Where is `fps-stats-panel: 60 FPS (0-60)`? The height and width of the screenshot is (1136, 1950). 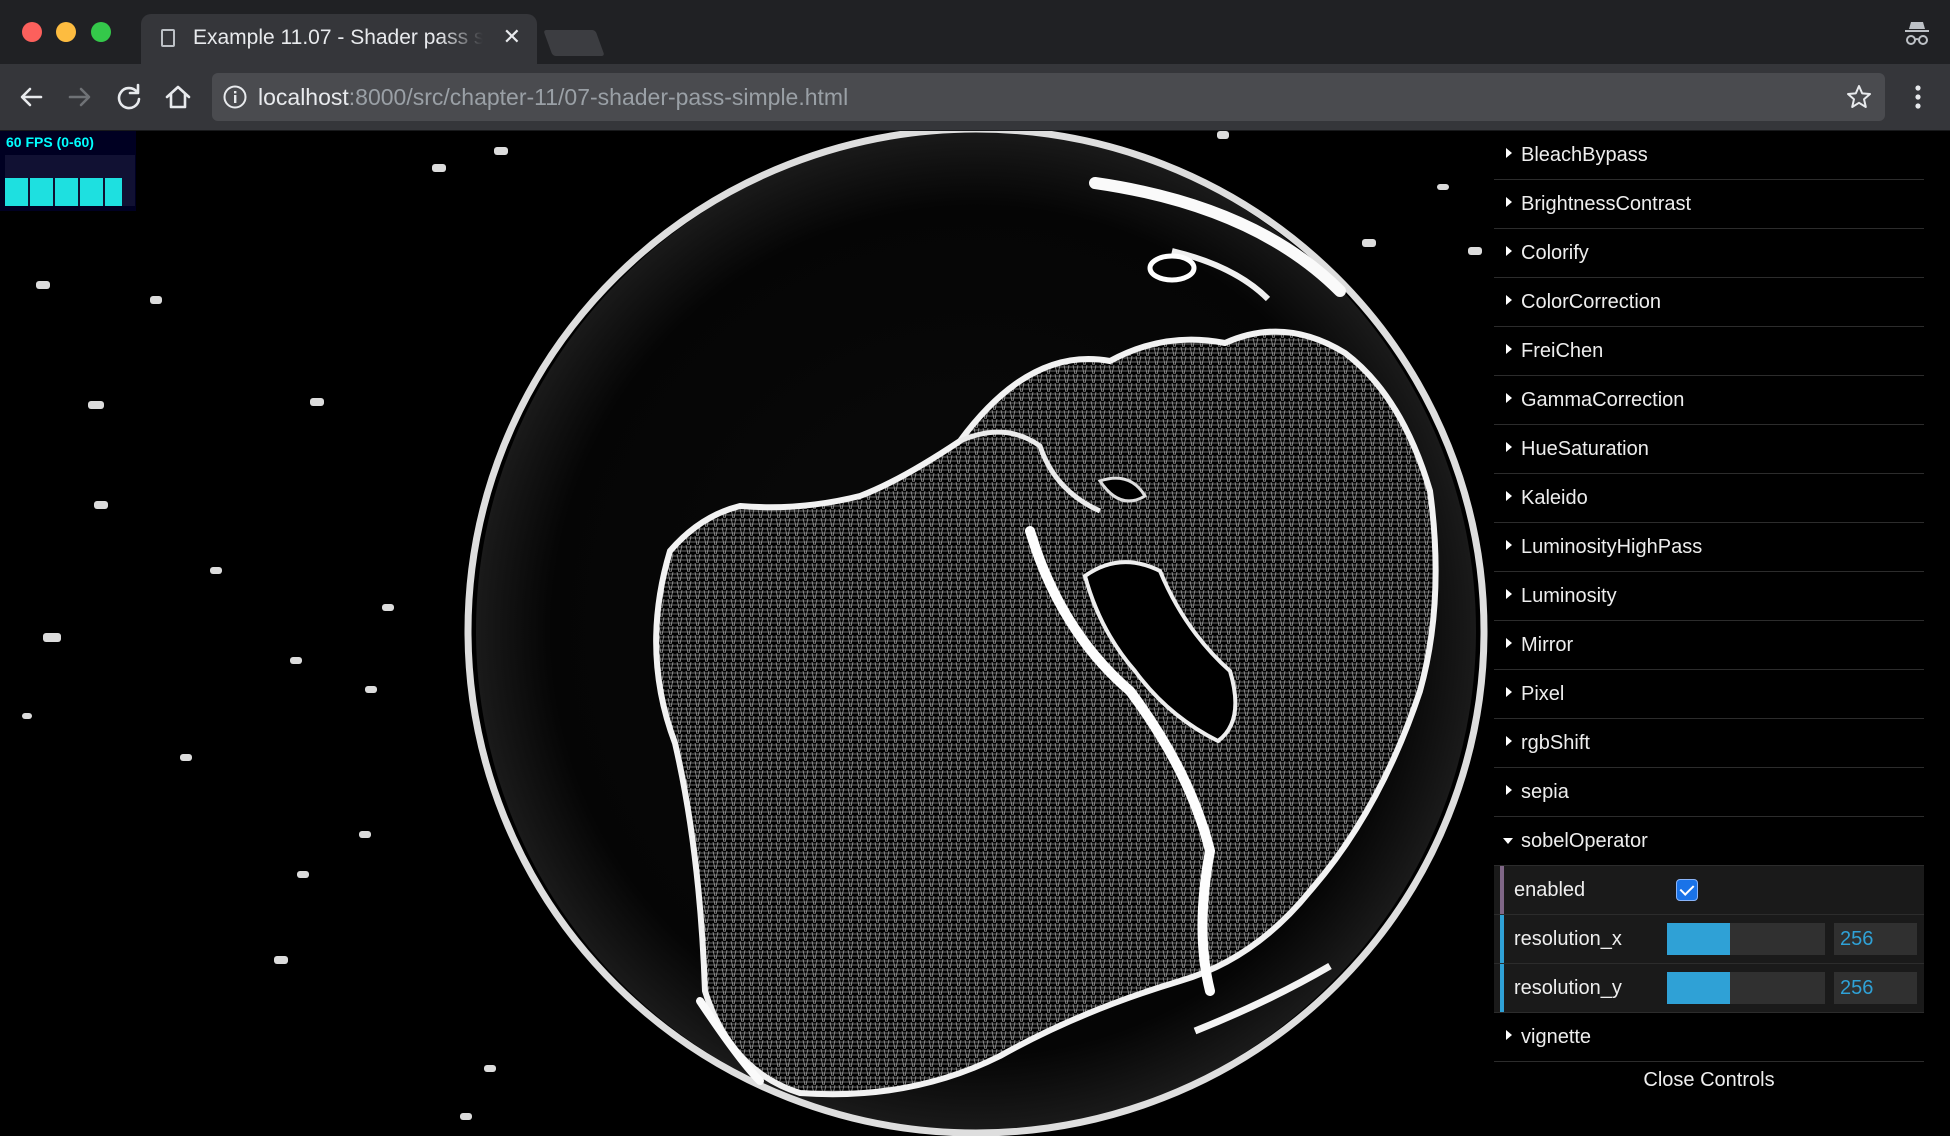
fps-stats-panel: 60 FPS (0-60) is located at coordinates (68, 171).